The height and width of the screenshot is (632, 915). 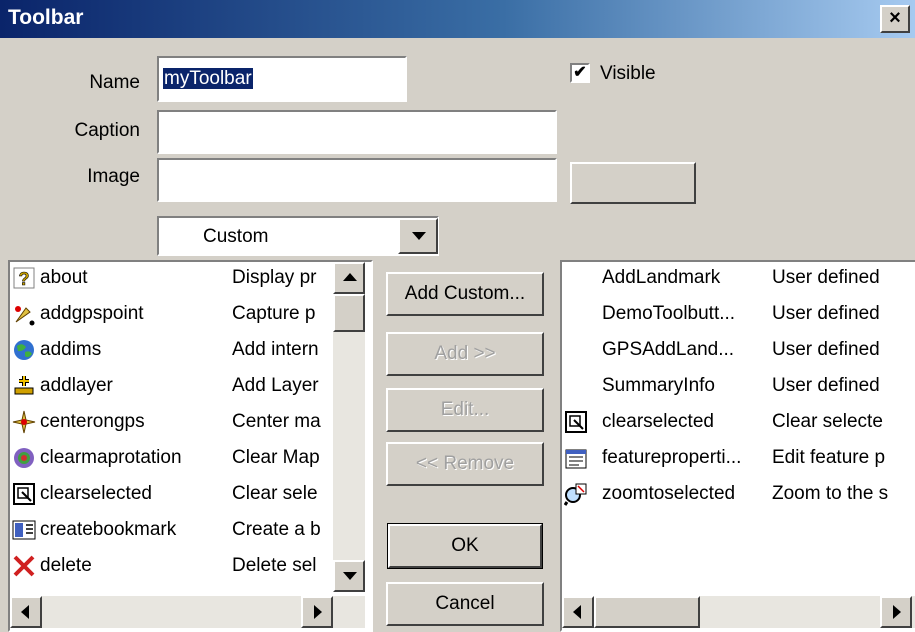 I want to click on delete-x-icon, so click(x=24, y=566).